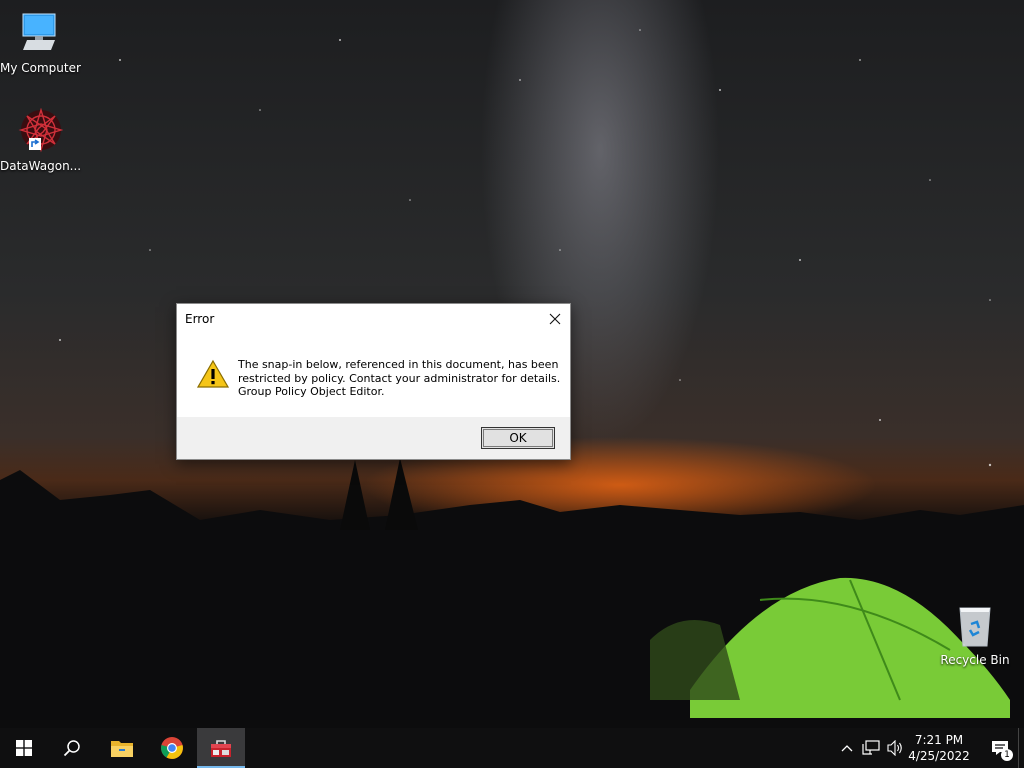 The image size is (1024, 768). What do you see at coordinates (39, 131) in the screenshot?
I see `datawagon-shortcut-icon` at bounding box center [39, 131].